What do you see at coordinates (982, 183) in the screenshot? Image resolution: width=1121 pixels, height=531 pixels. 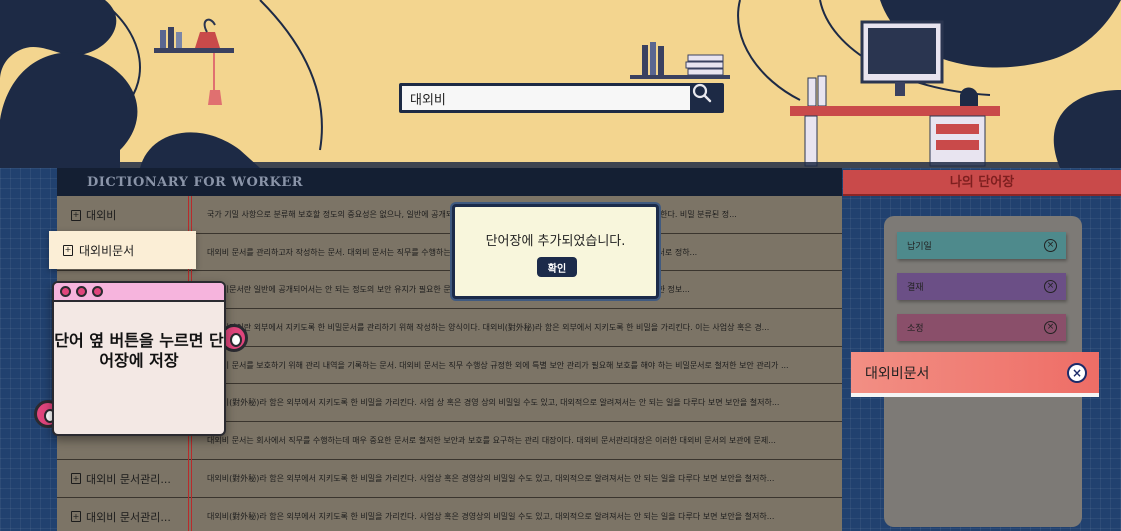 I see `vocab-title: 나의 단어장` at bounding box center [982, 183].